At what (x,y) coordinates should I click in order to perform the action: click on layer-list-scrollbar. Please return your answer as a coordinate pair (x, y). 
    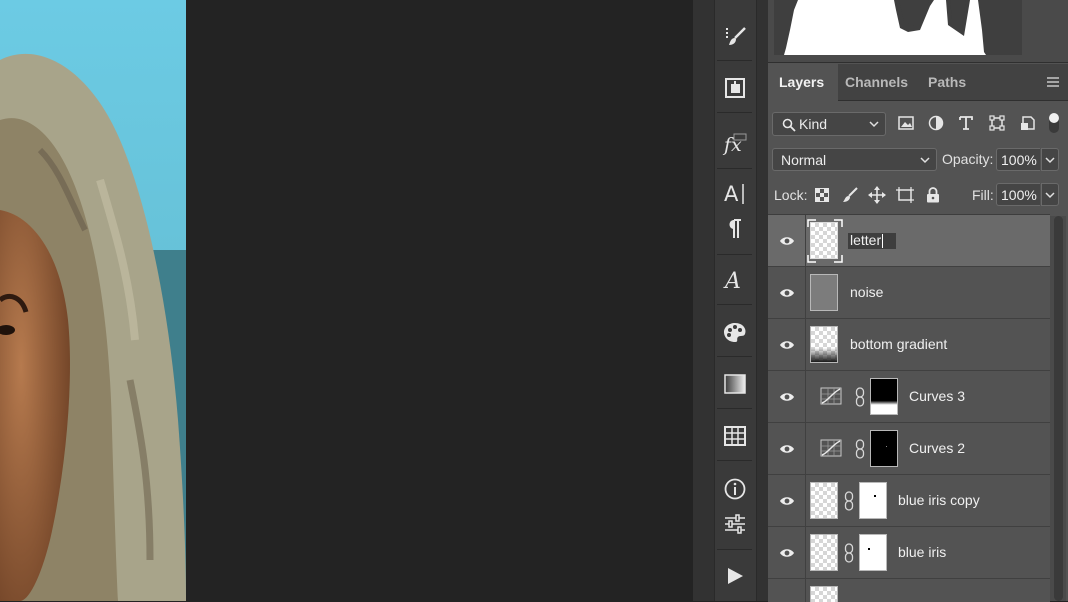
    Looking at the image, I should click on (1058, 408).